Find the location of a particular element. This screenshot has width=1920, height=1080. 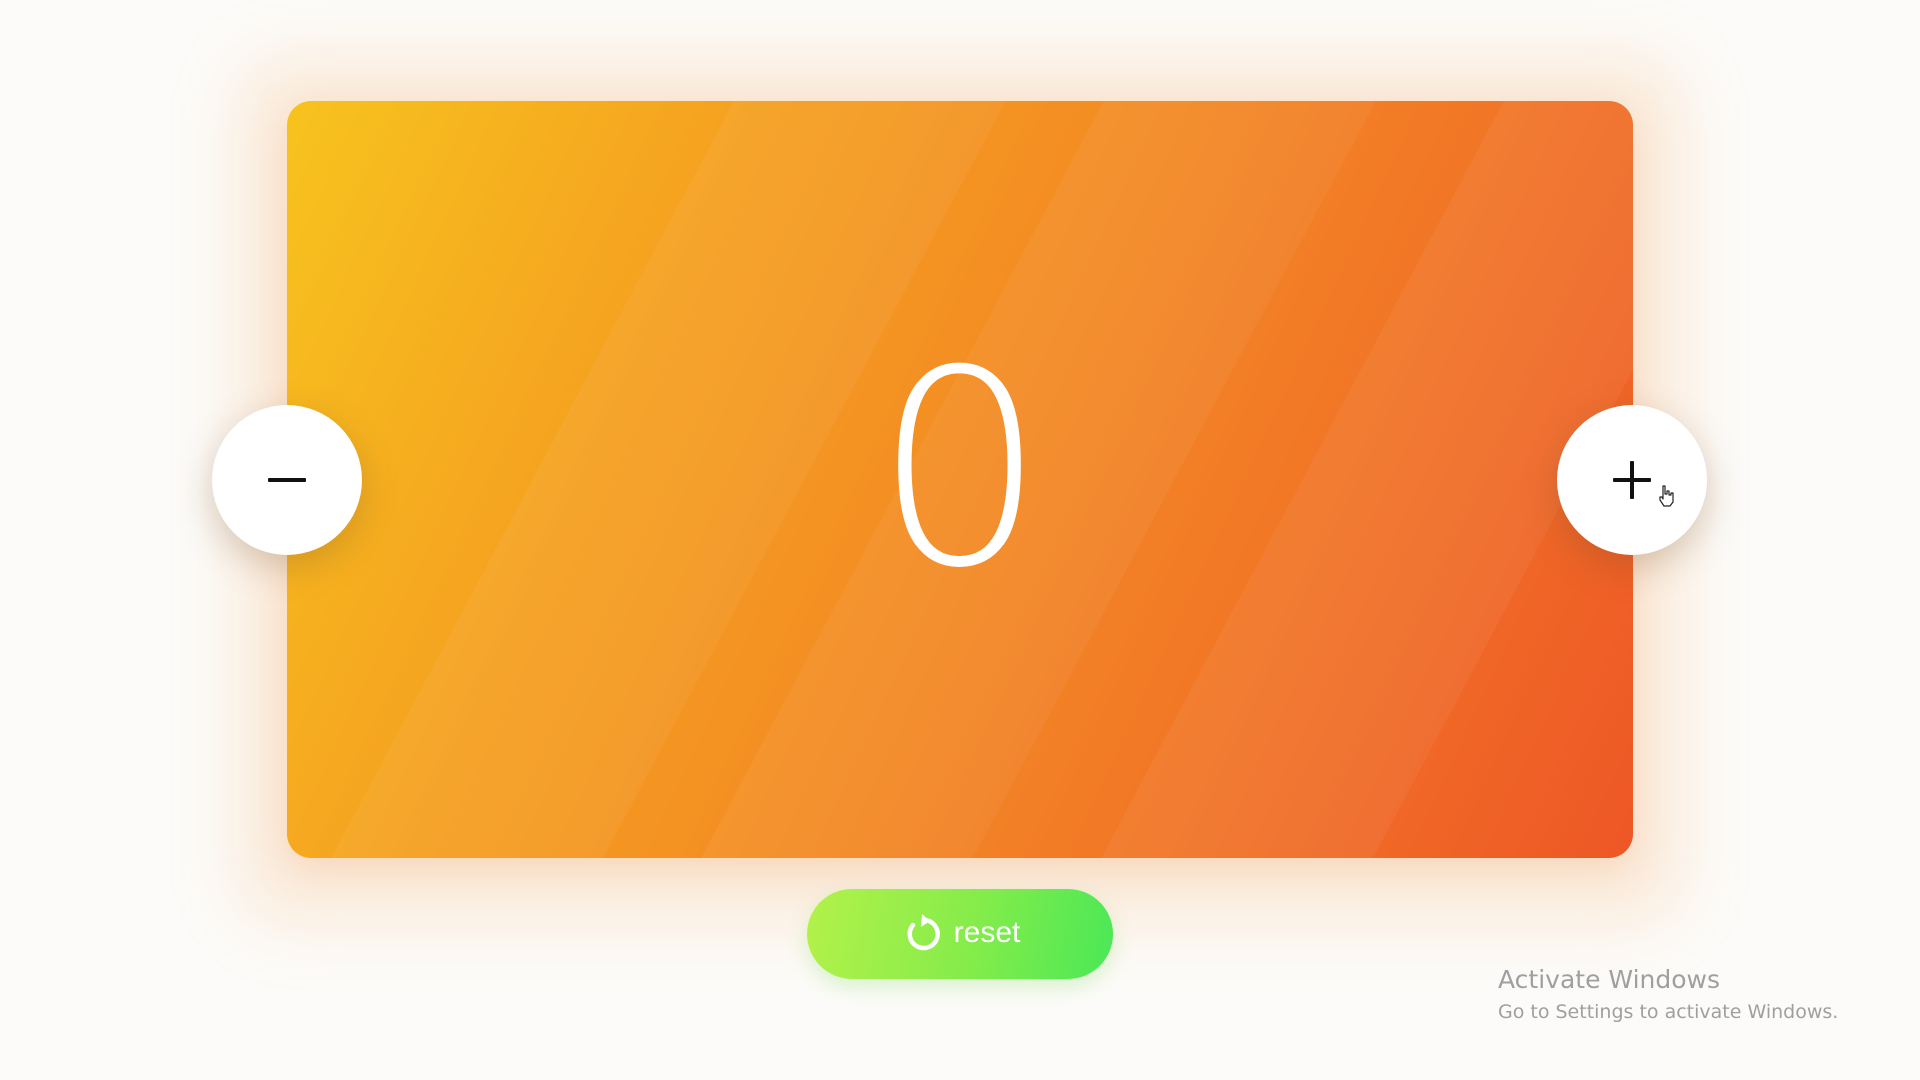

decrement-button is located at coordinates (287, 480).